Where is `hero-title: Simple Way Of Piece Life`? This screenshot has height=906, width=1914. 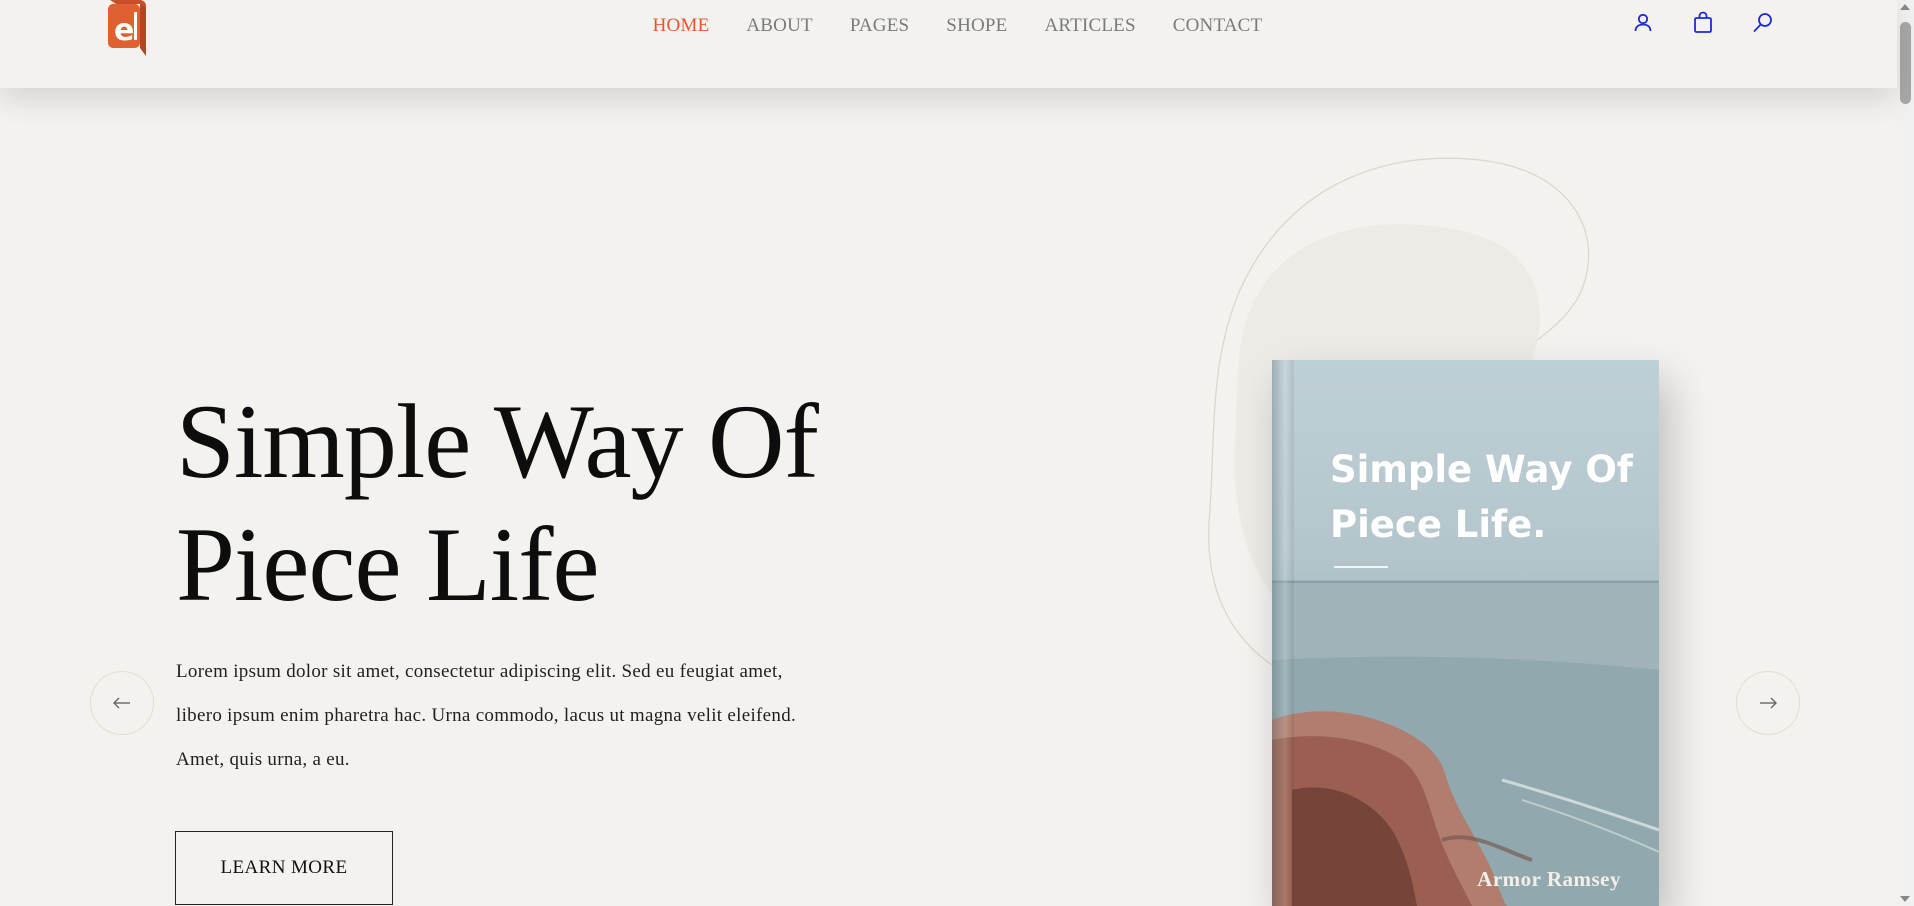
hero-title: Simple Way Of Piece Life is located at coordinates (536, 503).